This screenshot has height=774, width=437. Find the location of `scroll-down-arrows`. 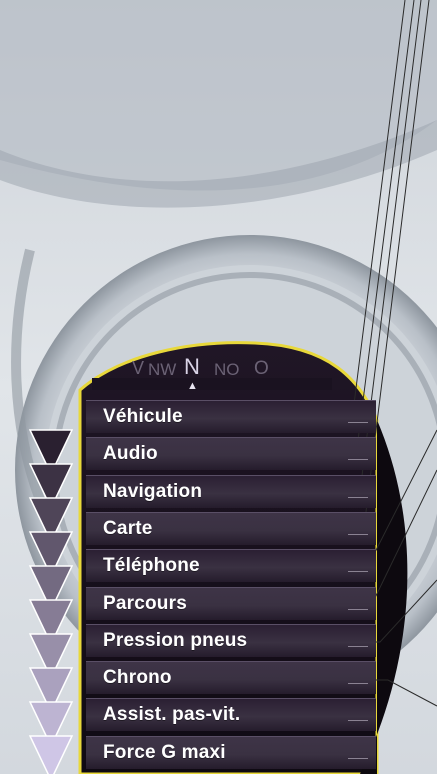

scroll-down-arrows is located at coordinates (51, 601).